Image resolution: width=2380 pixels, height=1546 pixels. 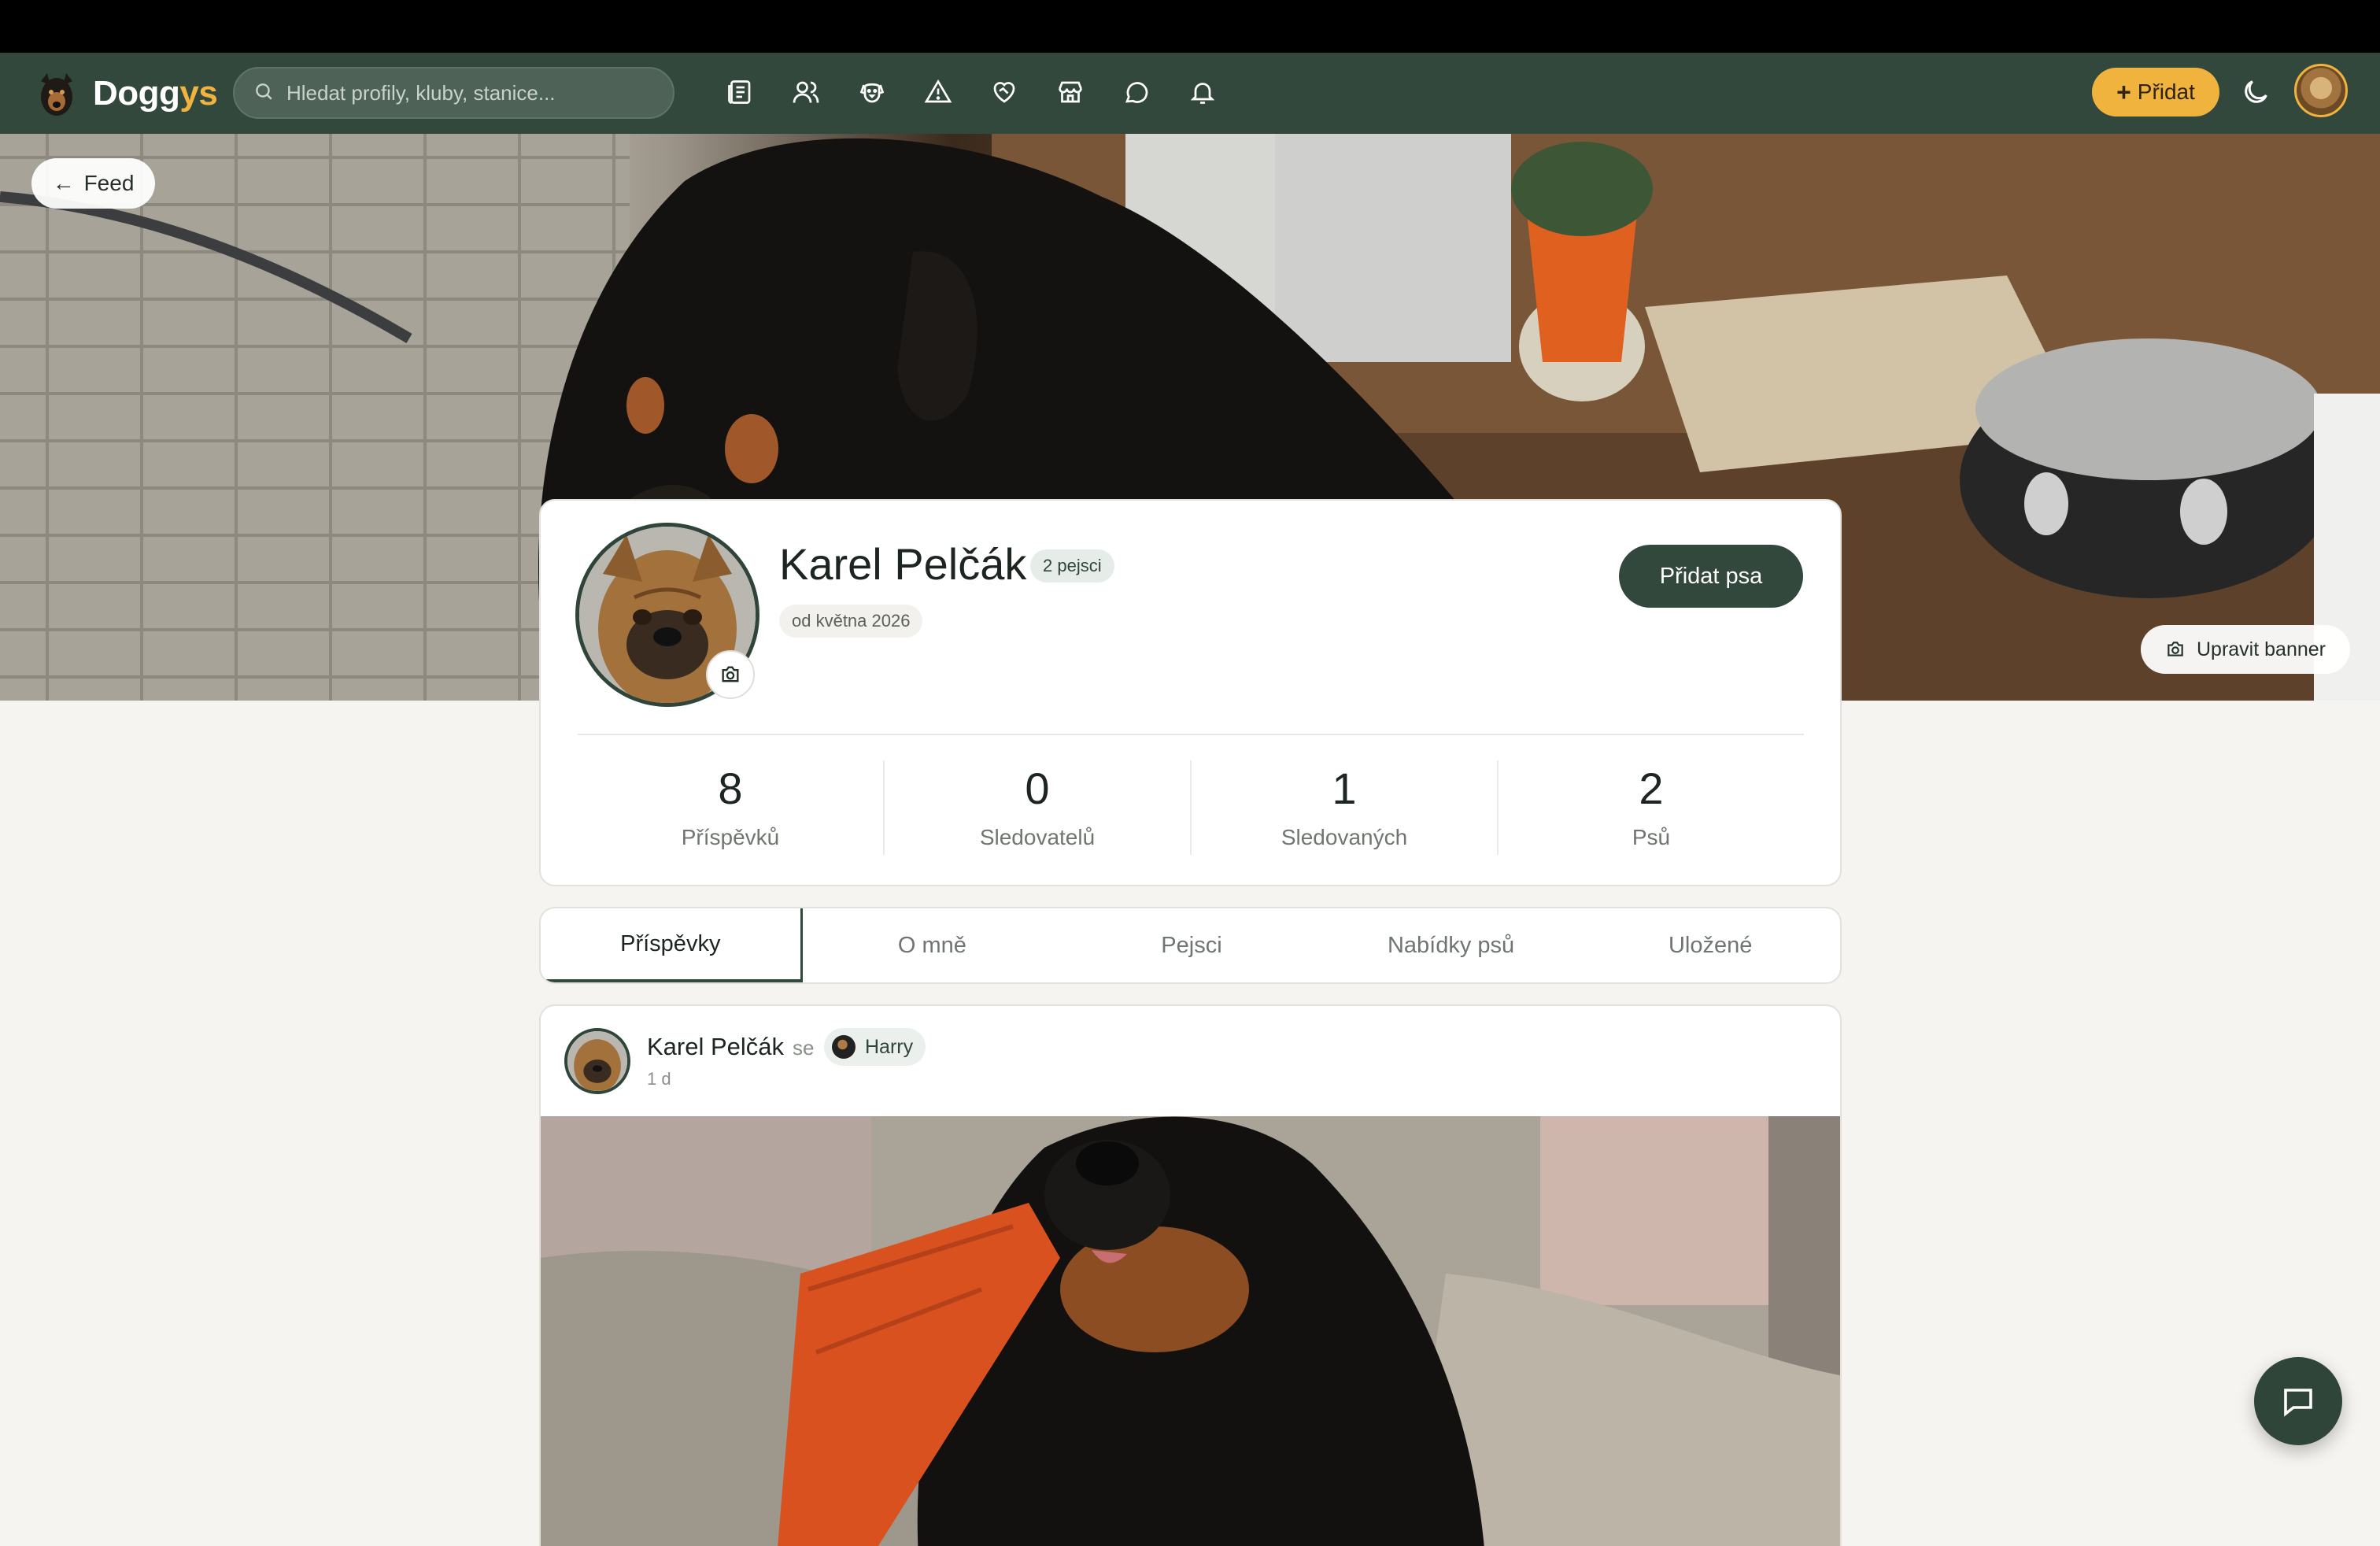 I want to click on post-with-label: se, so click(x=804, y=1048).